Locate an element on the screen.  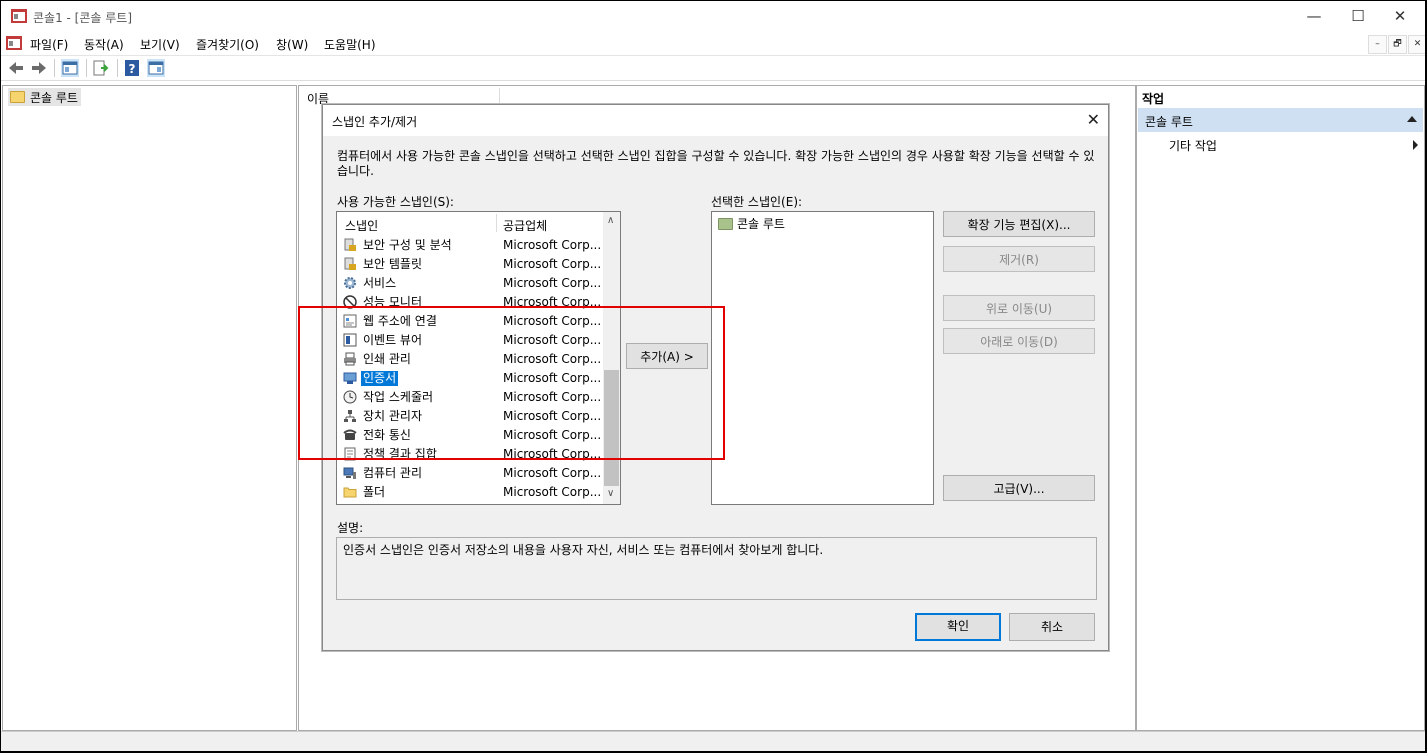
available-snapins-label: 사용 가능한 스냅인(S): is located at coordinates (395, 202).